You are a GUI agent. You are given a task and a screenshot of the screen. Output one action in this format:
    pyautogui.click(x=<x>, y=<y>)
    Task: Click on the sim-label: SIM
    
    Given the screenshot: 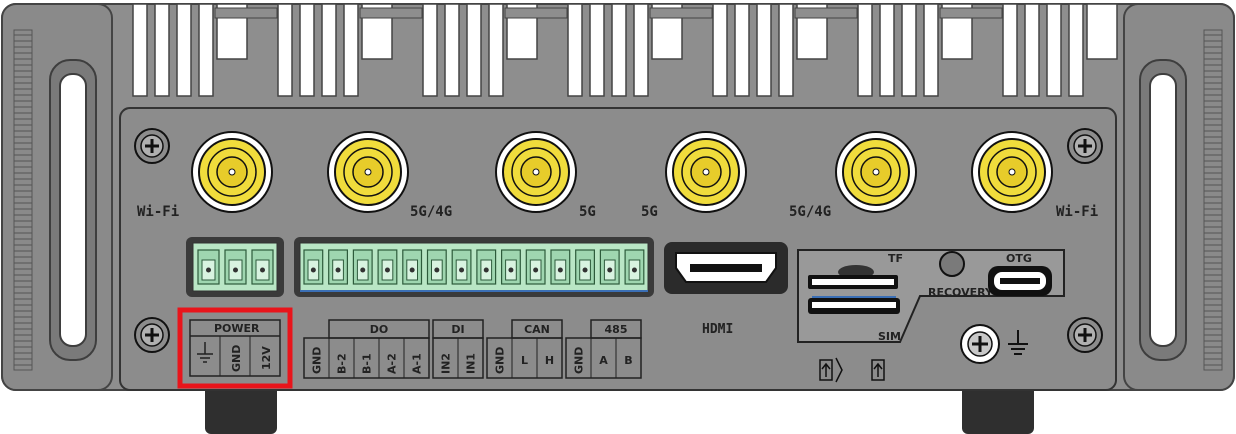 What is the action you would take?
    pyautogui.click(x=889, y=336)
    